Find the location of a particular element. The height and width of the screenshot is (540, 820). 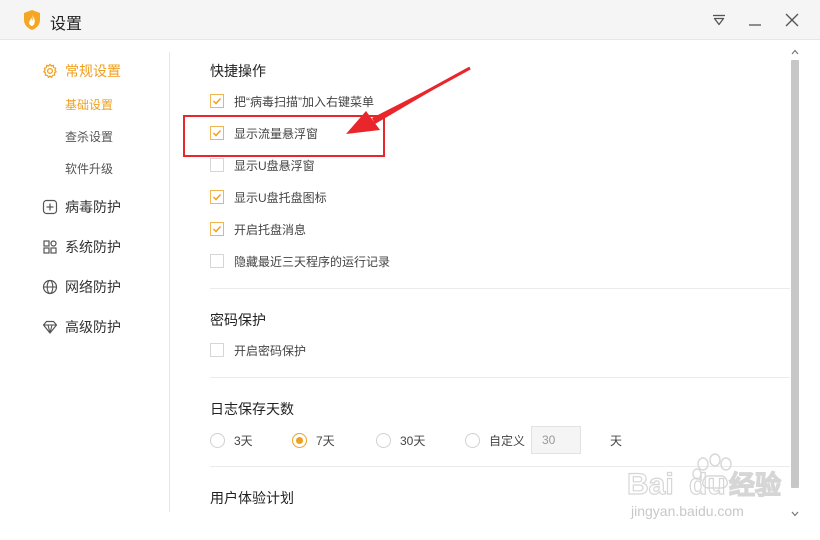

checkbox-label: 显示U盘托盘图标 is located at coordinates (280, 197).